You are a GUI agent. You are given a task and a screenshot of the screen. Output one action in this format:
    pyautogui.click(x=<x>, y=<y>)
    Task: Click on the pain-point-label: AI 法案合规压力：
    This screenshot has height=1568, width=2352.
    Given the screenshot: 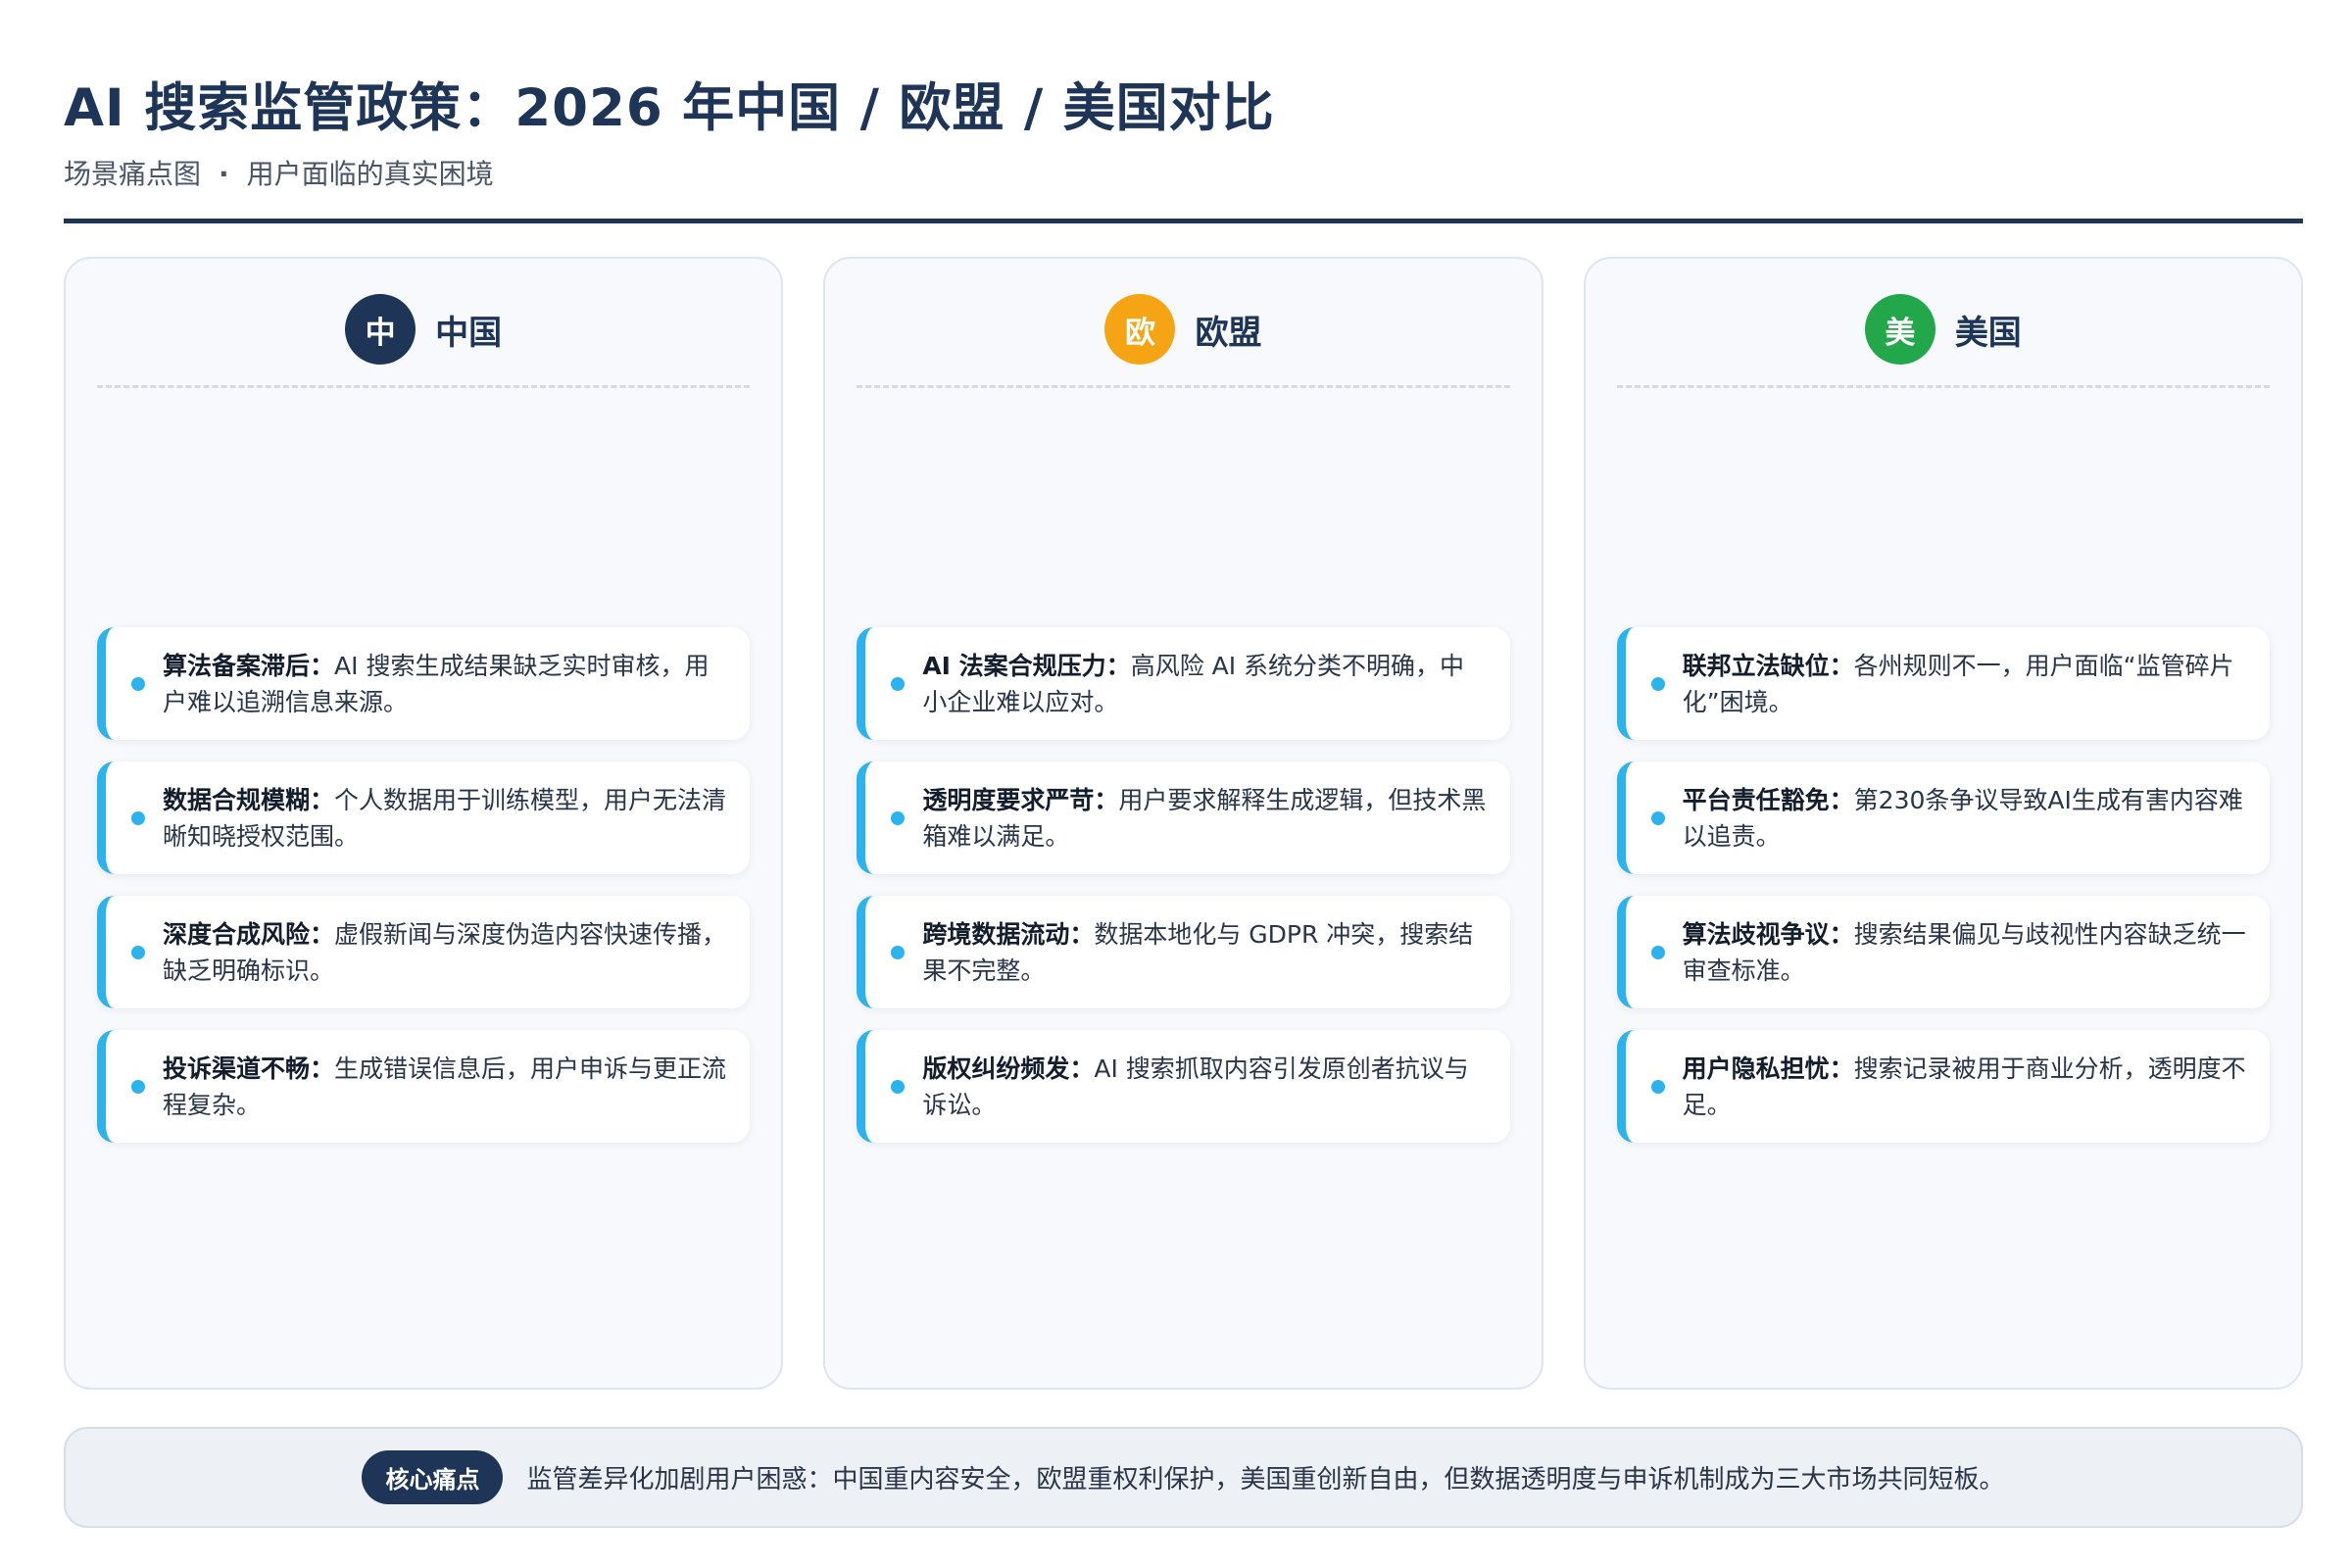 What is the action you would take?
    pyautogui.click(x=1026, y=665)
    